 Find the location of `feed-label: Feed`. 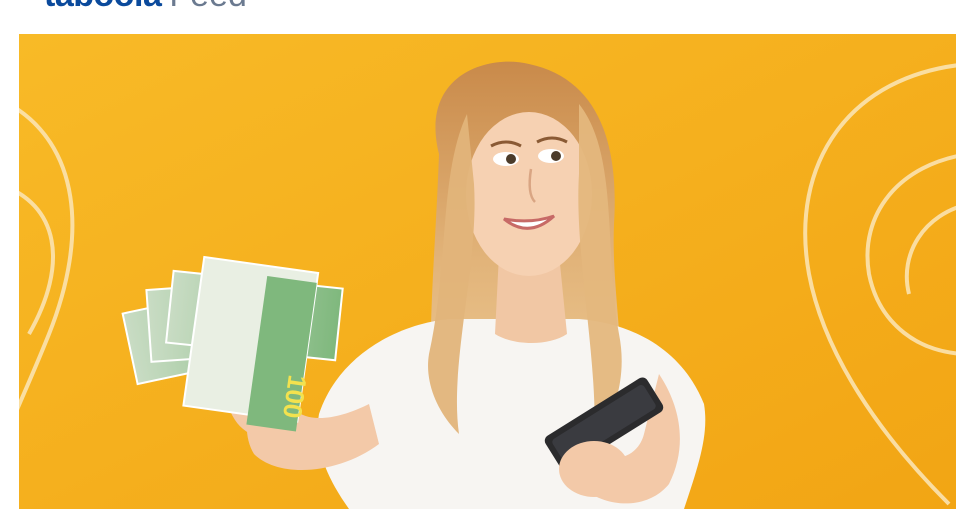

feed-label: Feed is located at coordinates (208, 6).